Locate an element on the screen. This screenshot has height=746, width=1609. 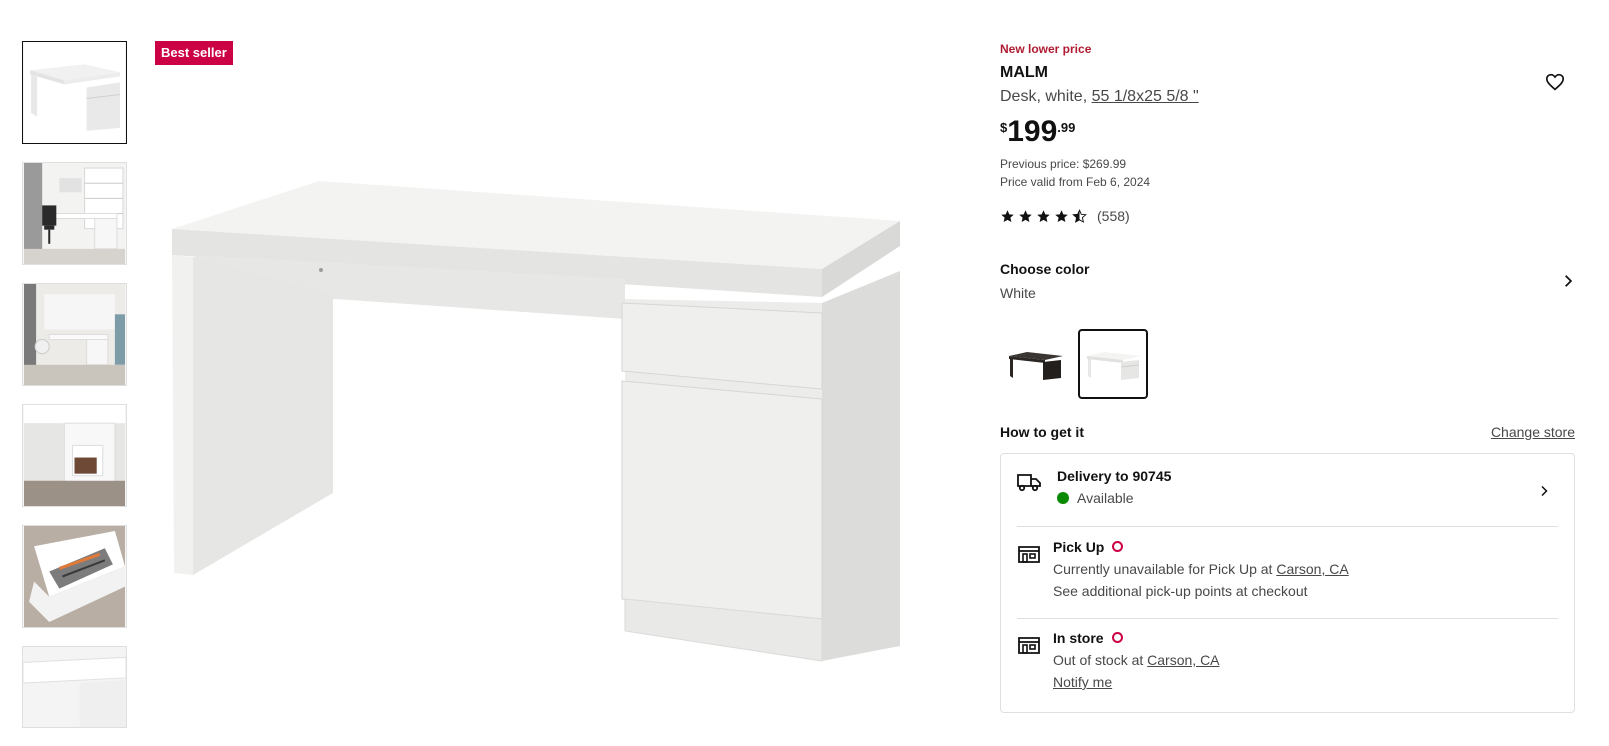
black-brown-desk-image is located at coordinates (1036, 366).